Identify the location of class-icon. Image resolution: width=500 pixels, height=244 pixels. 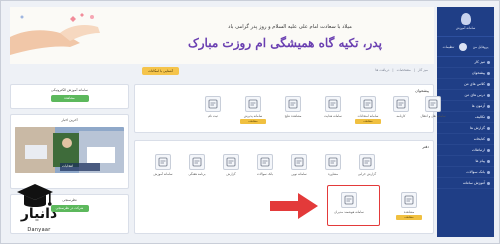
(488, 84).